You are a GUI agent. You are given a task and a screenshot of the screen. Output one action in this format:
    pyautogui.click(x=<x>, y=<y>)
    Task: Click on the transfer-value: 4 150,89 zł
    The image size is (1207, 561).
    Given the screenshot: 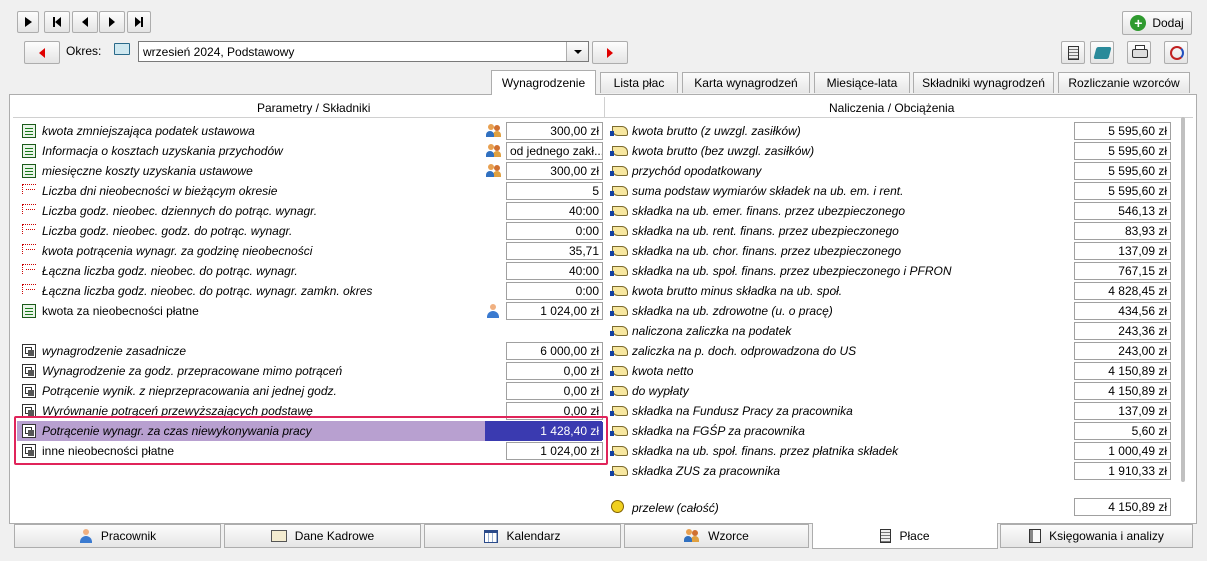 What is the action you would take?
    pyautogui.click(x=1122, y=507)
    